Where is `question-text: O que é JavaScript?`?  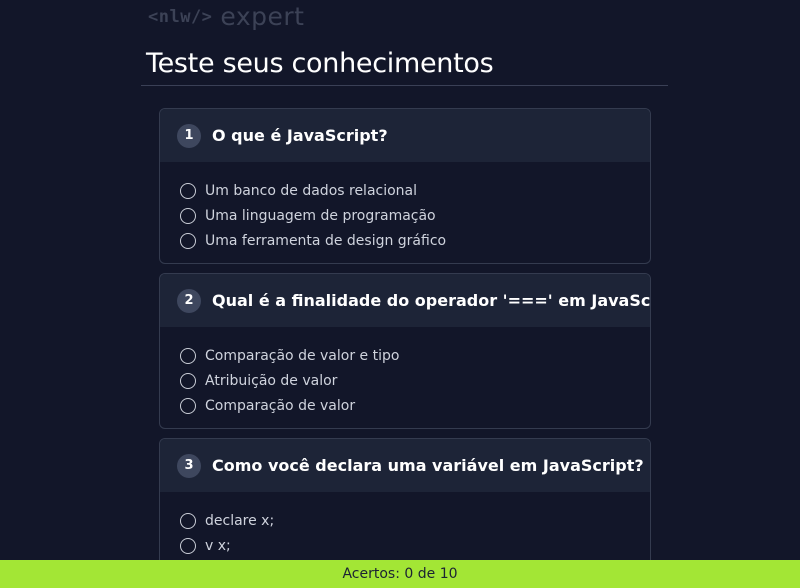 question-text: O que é JavaScript? is located at coordinates (300, 135).